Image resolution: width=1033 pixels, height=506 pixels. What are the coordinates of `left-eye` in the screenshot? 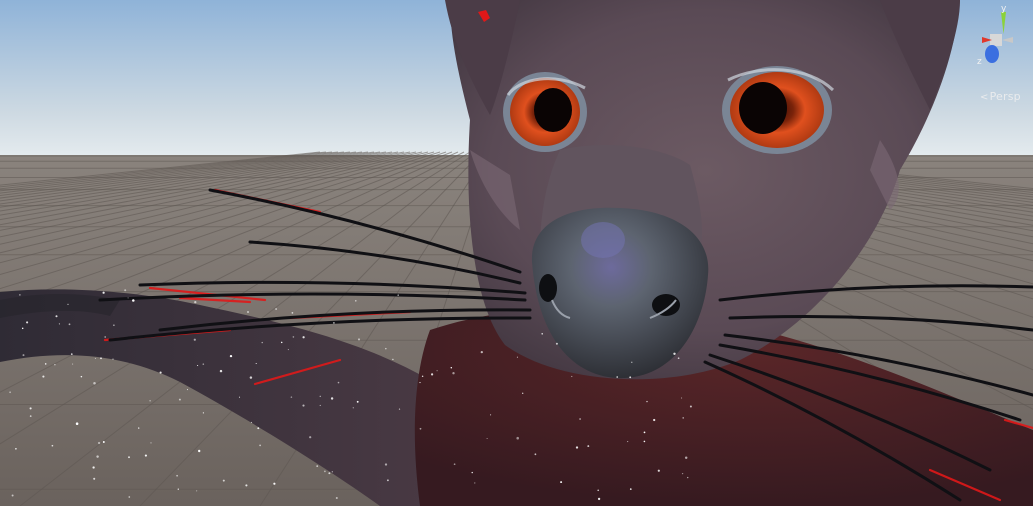 It's located at (545, 112).